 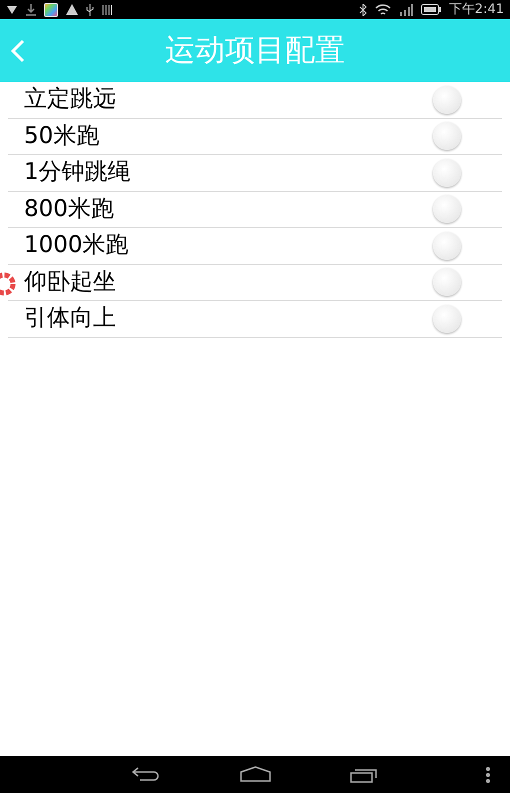 I want to click on item-label: 引体向上, so click(x=70, y=318).